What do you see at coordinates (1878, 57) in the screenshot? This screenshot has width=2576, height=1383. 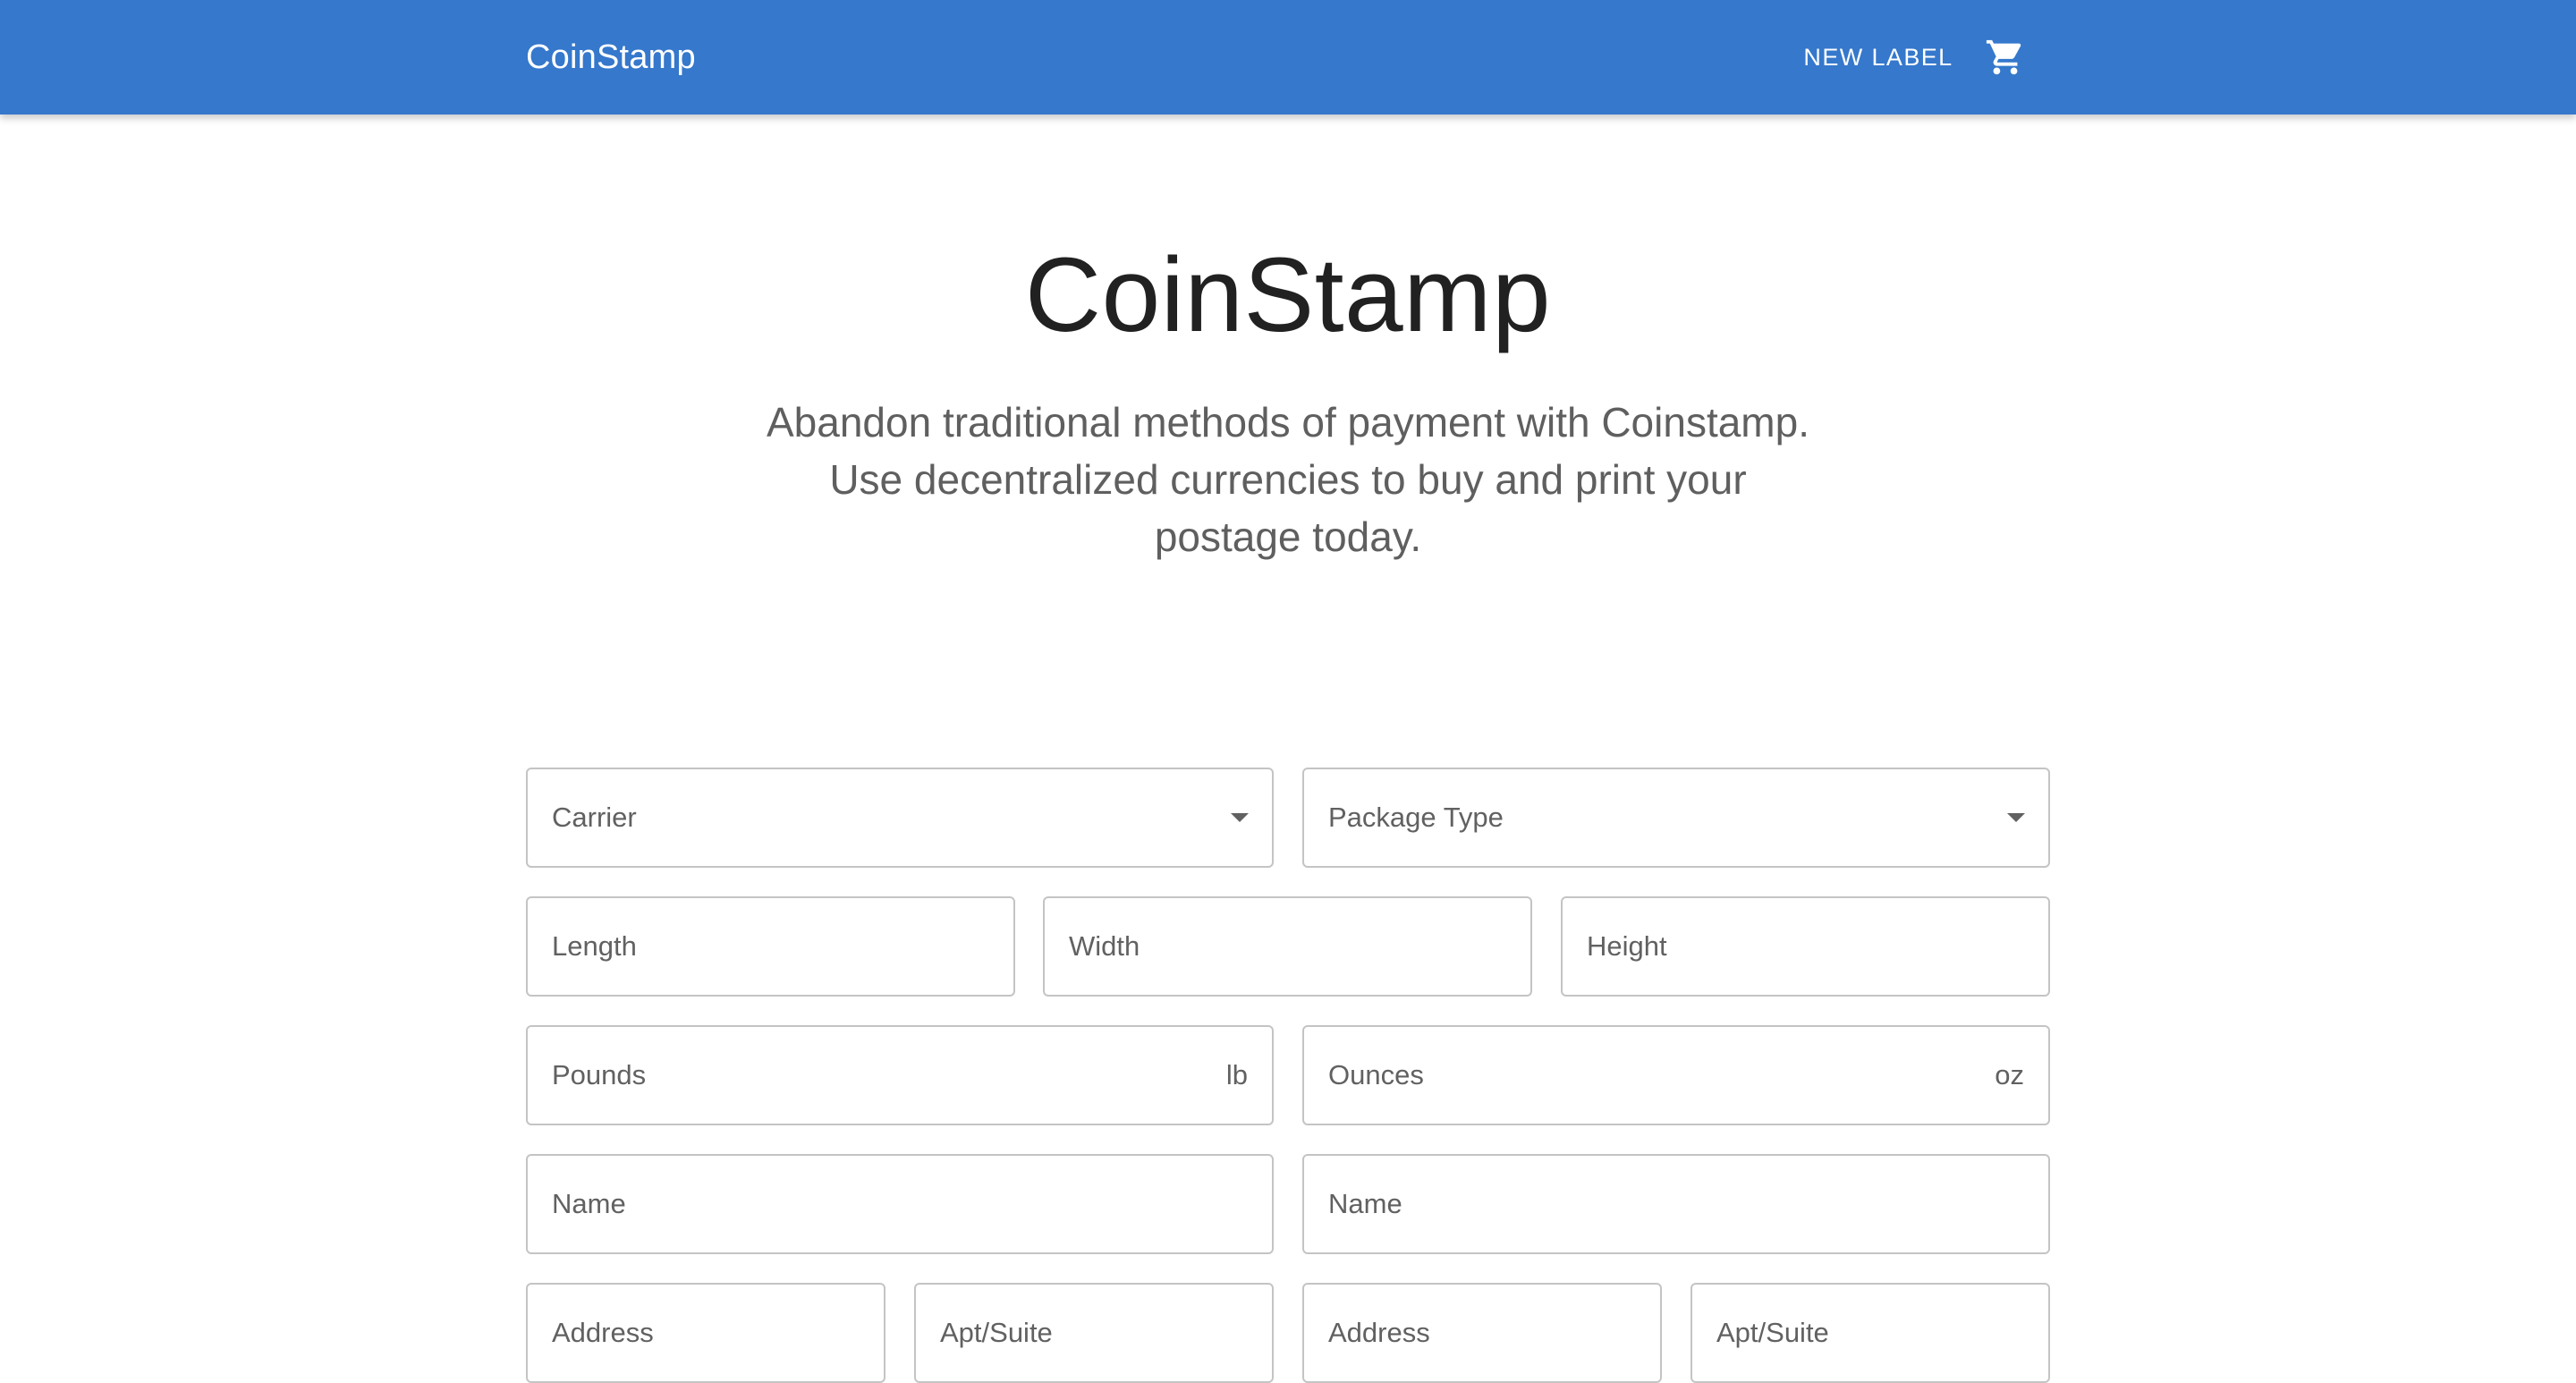 I see `new-label-button: NEW LABEL` at bounding box center [1878, 57].